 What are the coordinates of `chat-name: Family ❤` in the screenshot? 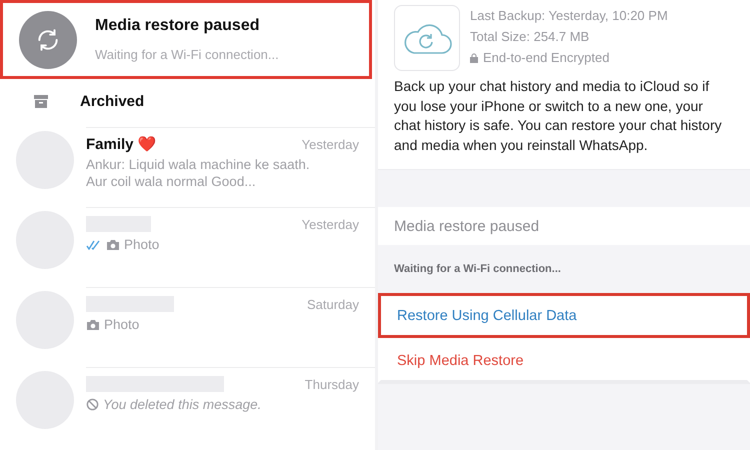 It's located at (121, 144).